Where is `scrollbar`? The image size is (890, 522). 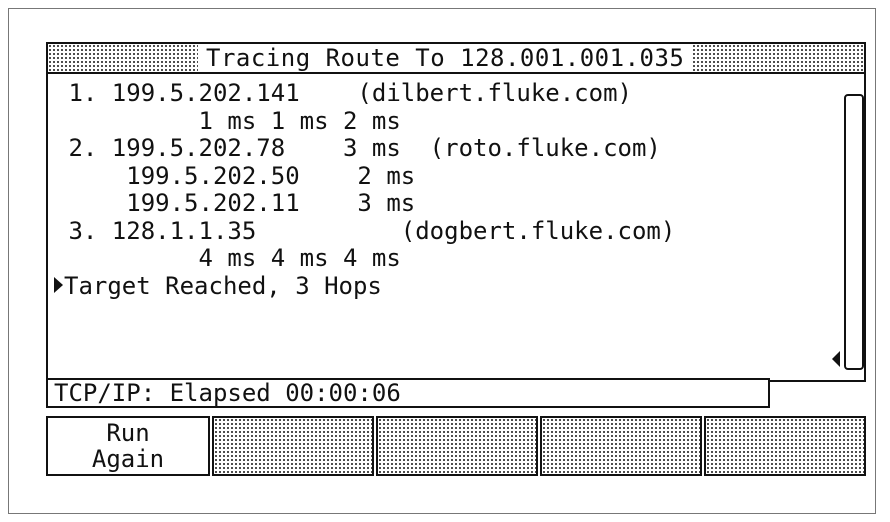
scrollbar is located at coordinates (854, 232).